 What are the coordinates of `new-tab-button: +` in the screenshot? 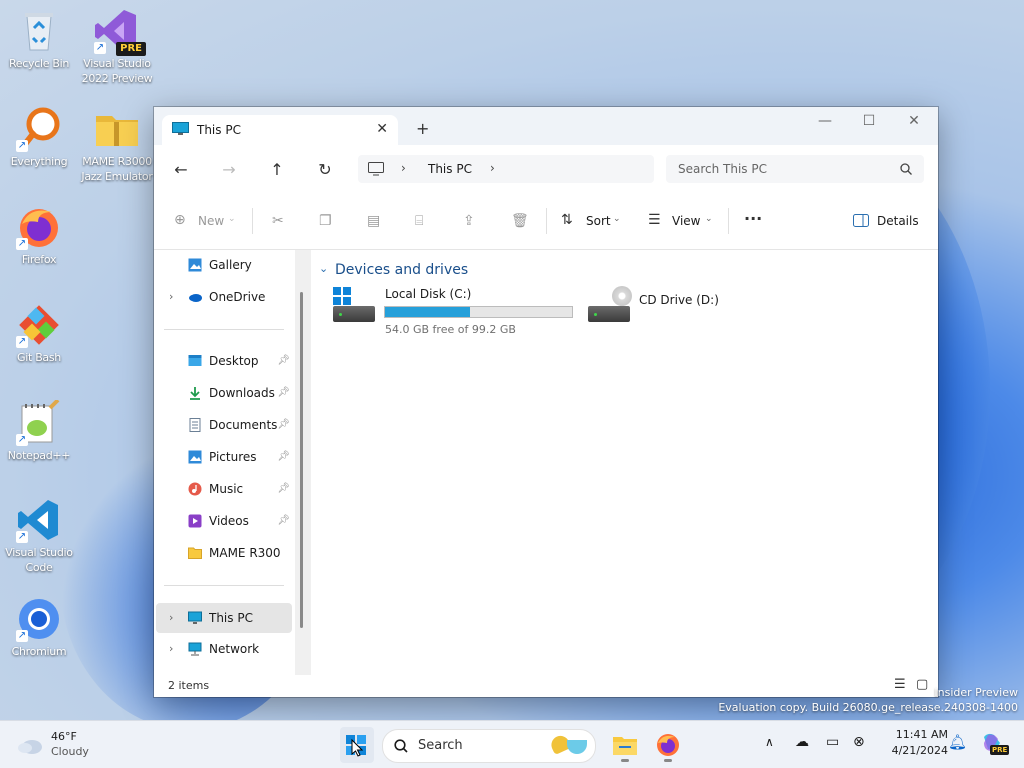 It's located at (422, 128).